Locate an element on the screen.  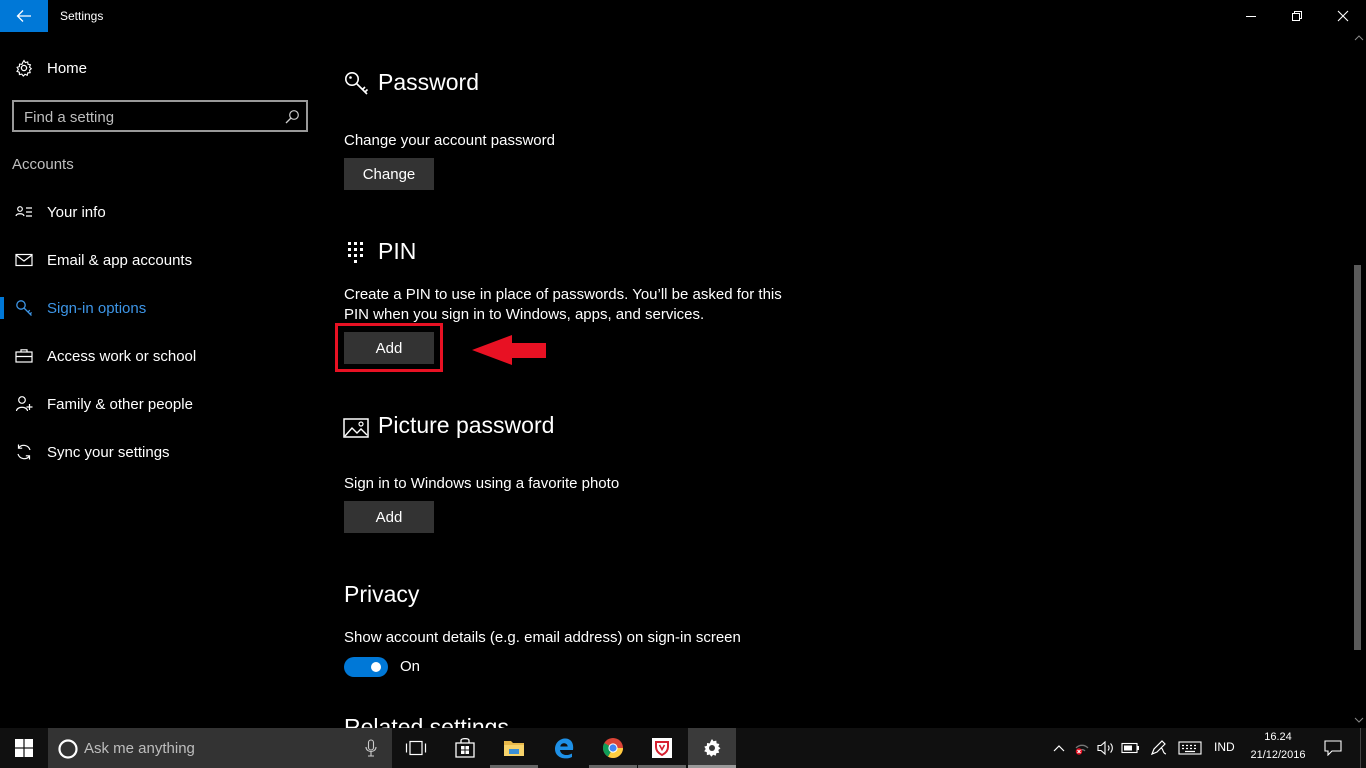
network-disconnected-icon is located at coordinates (1082, 749).